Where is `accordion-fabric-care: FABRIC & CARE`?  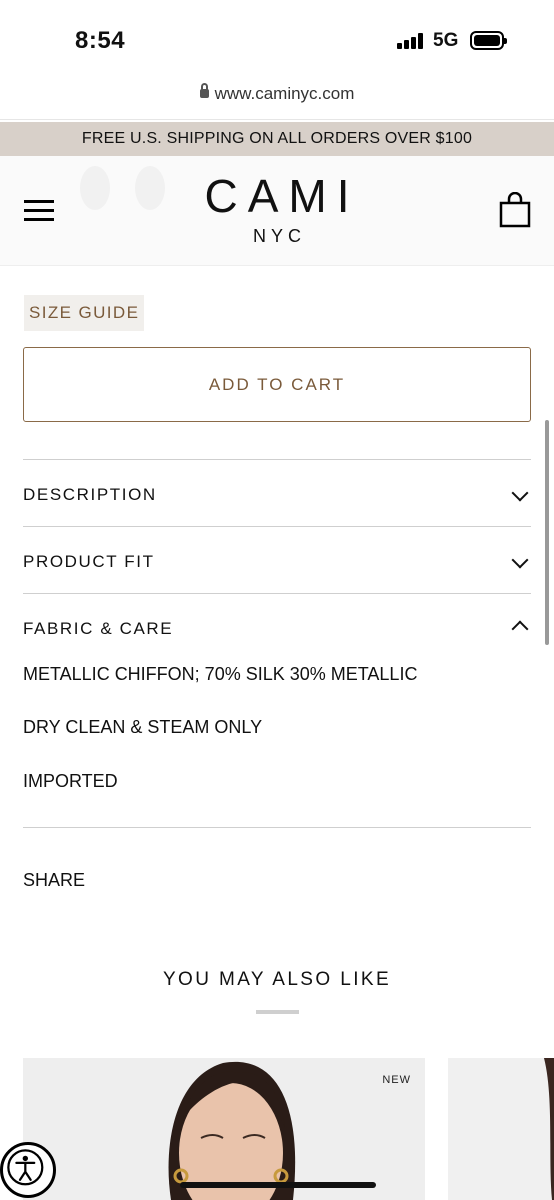 accordion-fabric-care: FABRIC & CARE is located at coordinates (277, 627).